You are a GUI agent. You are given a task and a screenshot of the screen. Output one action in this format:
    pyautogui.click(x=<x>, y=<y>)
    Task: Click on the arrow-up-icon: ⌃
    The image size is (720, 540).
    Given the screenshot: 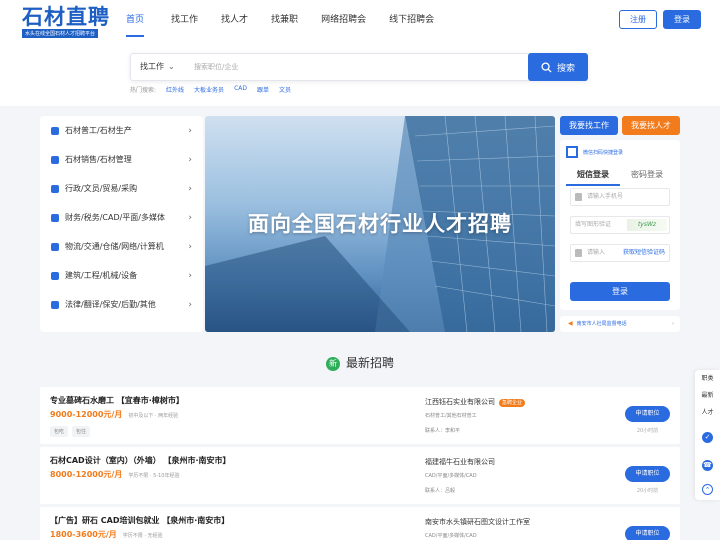 What is the action you would take?
    pyautogui.click(x=707, y=489)
    